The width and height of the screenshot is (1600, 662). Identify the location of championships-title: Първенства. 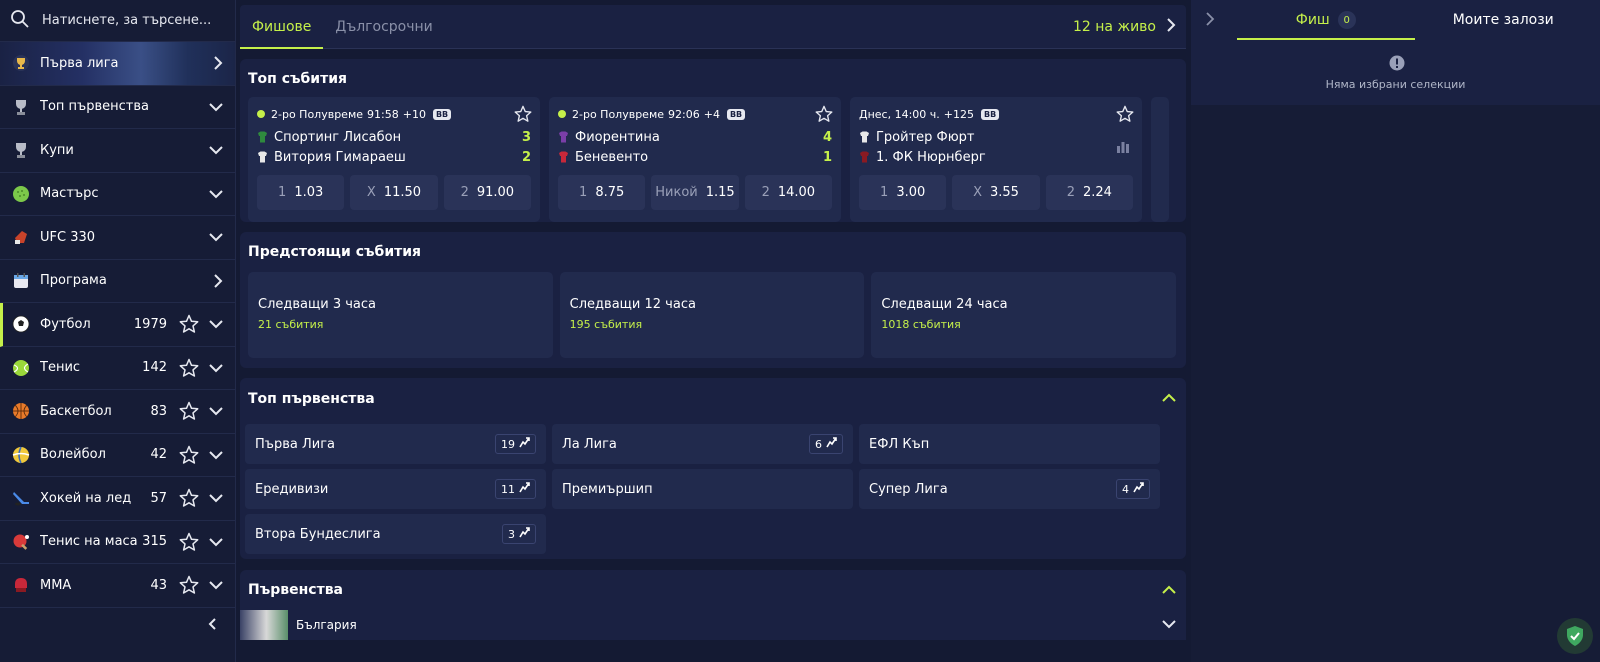
(713, 590).